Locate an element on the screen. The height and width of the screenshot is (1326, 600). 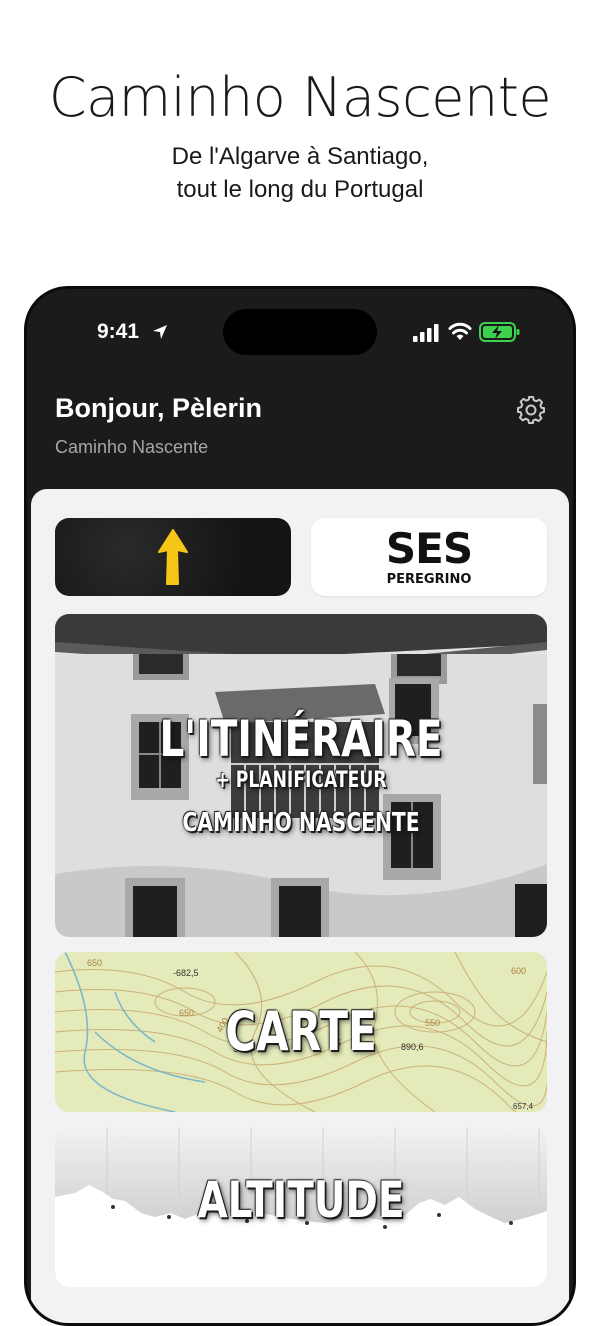
map-elevation-label: -682,5 is located at coordinates (186, 973).